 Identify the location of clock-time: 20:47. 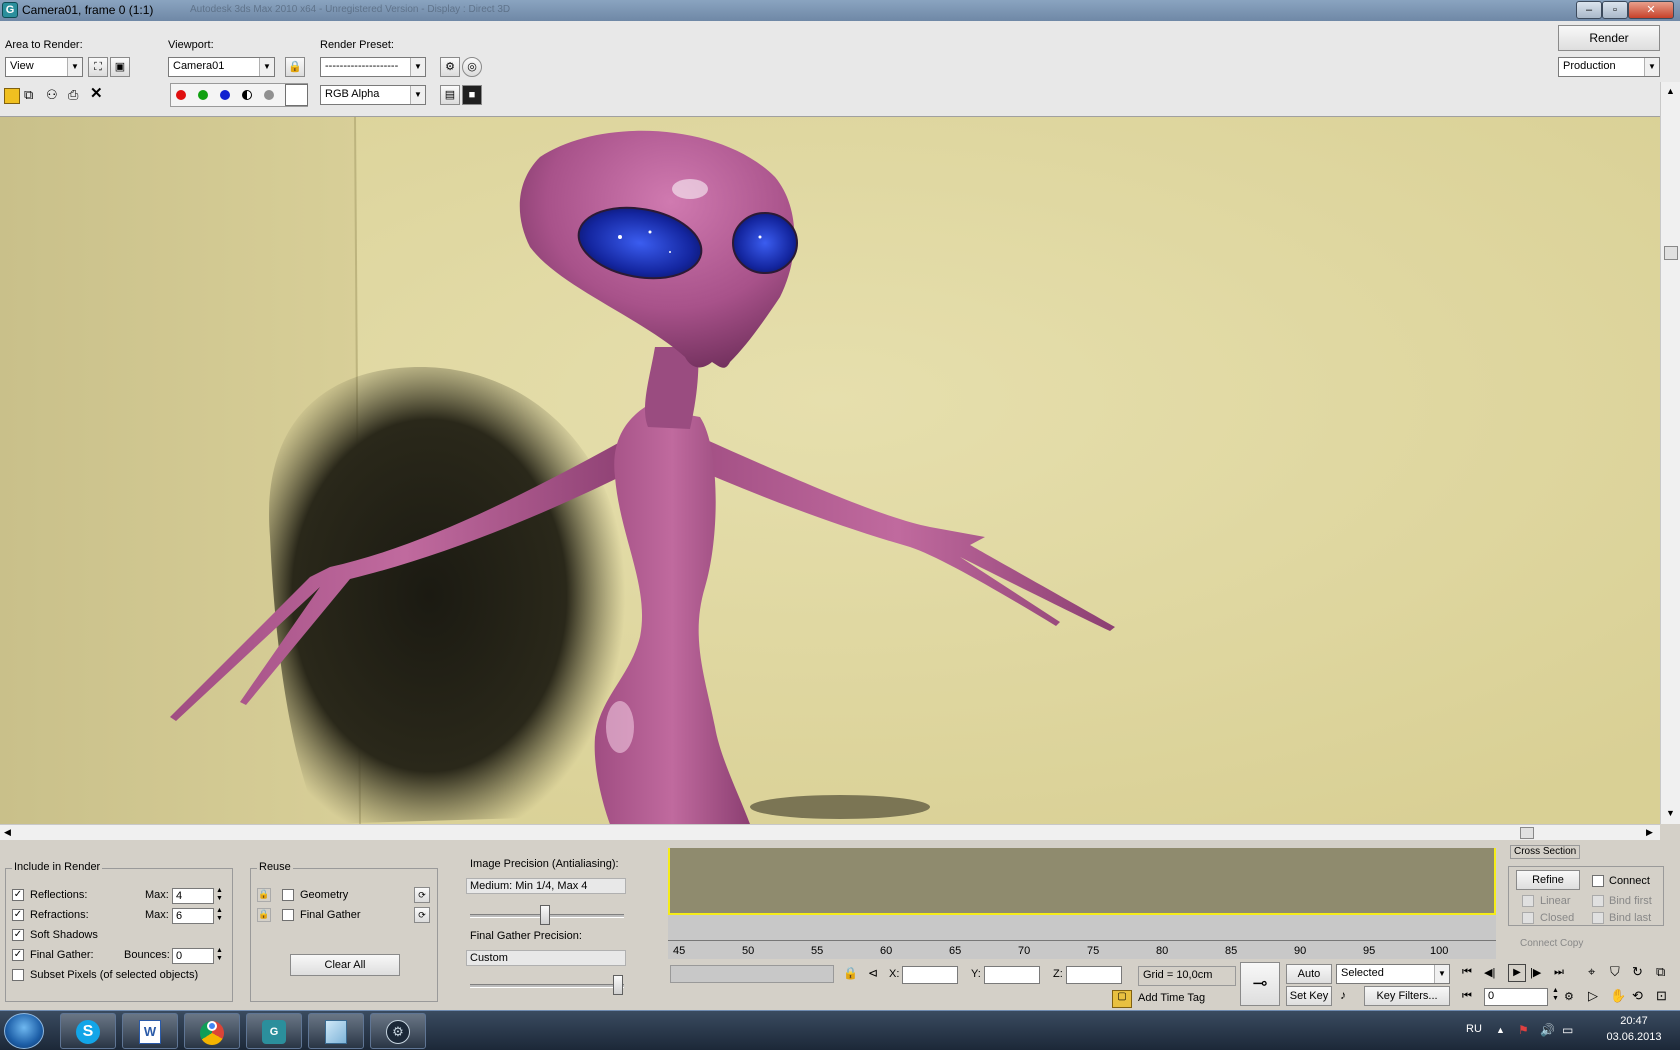
(1634, 1021).